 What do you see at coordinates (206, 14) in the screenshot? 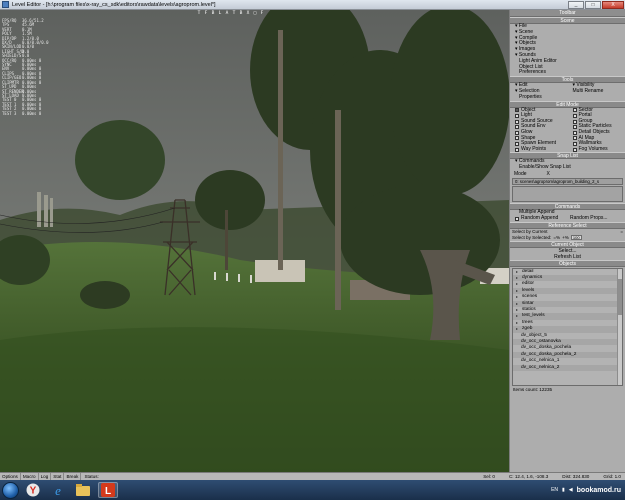
I see `vp-tool-2: F` at bounding box center [206, 14].